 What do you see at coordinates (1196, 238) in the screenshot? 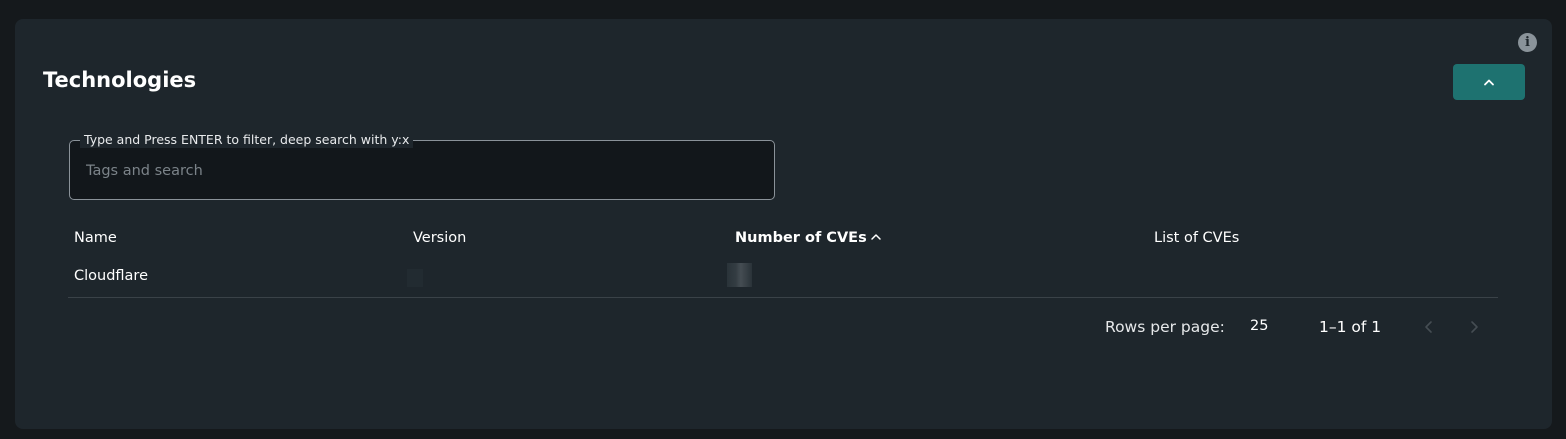
I see `column-header-cve-list: List of CVEs` at bounding box center [1196, 238].